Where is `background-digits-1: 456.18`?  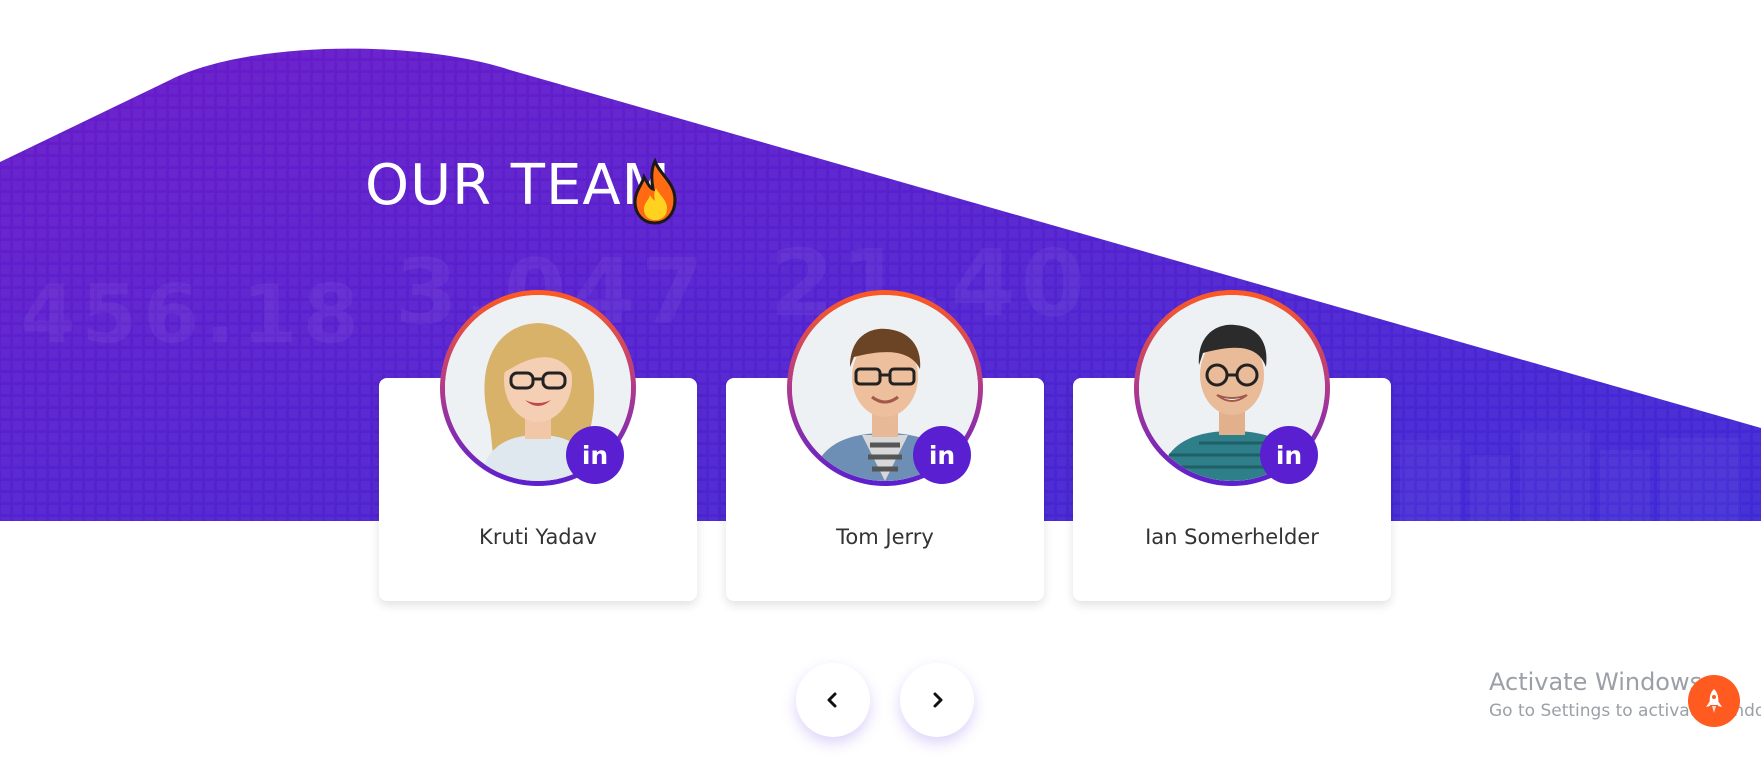 background-digits-1: 456.18 is located at coordinates (192, 314).